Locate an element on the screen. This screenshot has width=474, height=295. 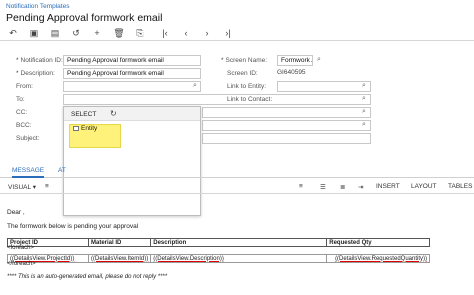
screen-id-label: Screen ID: is located at coordinates (242, 73).